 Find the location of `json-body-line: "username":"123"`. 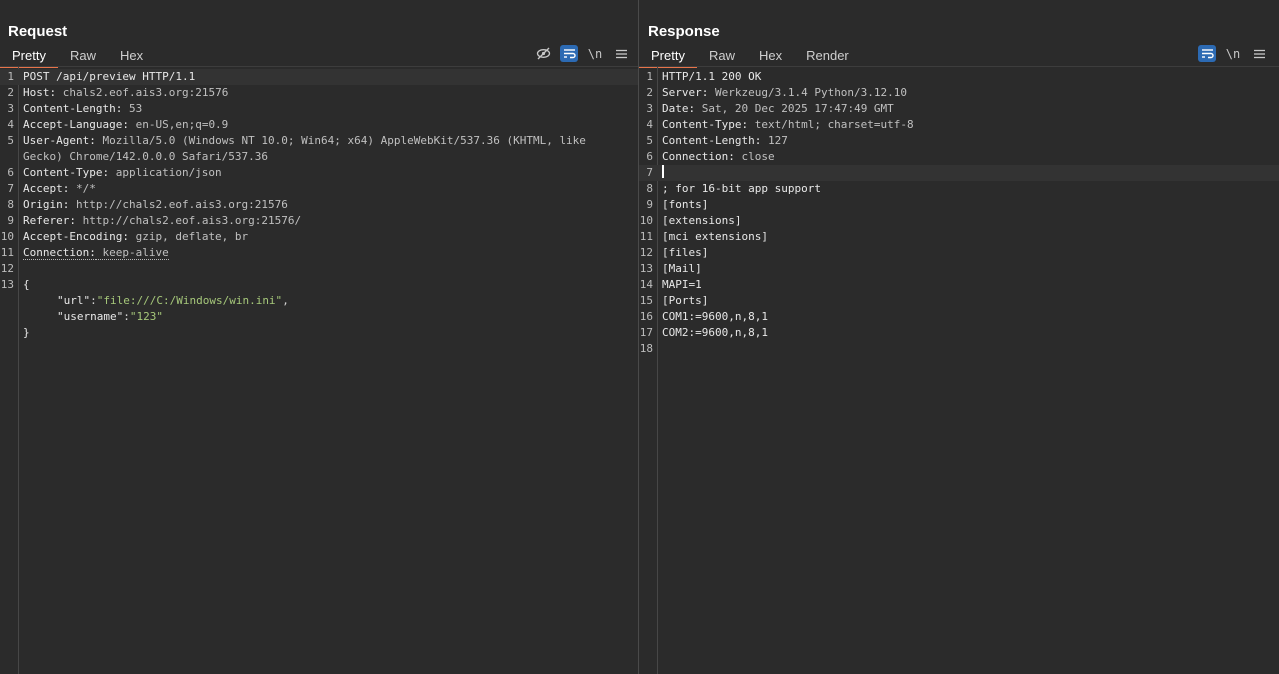

json-body-line: "username":"123" is located at coordinates (110, 316).